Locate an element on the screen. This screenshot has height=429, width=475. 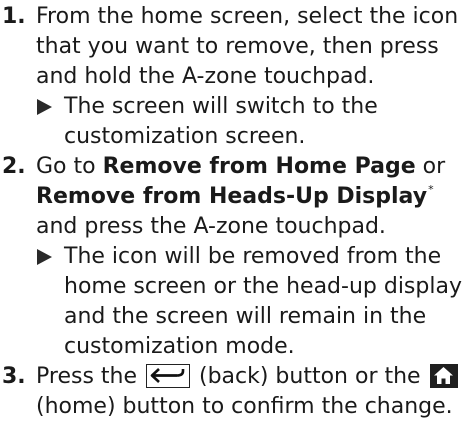
step-text-before: Press the is located at coordinates (90, 376).